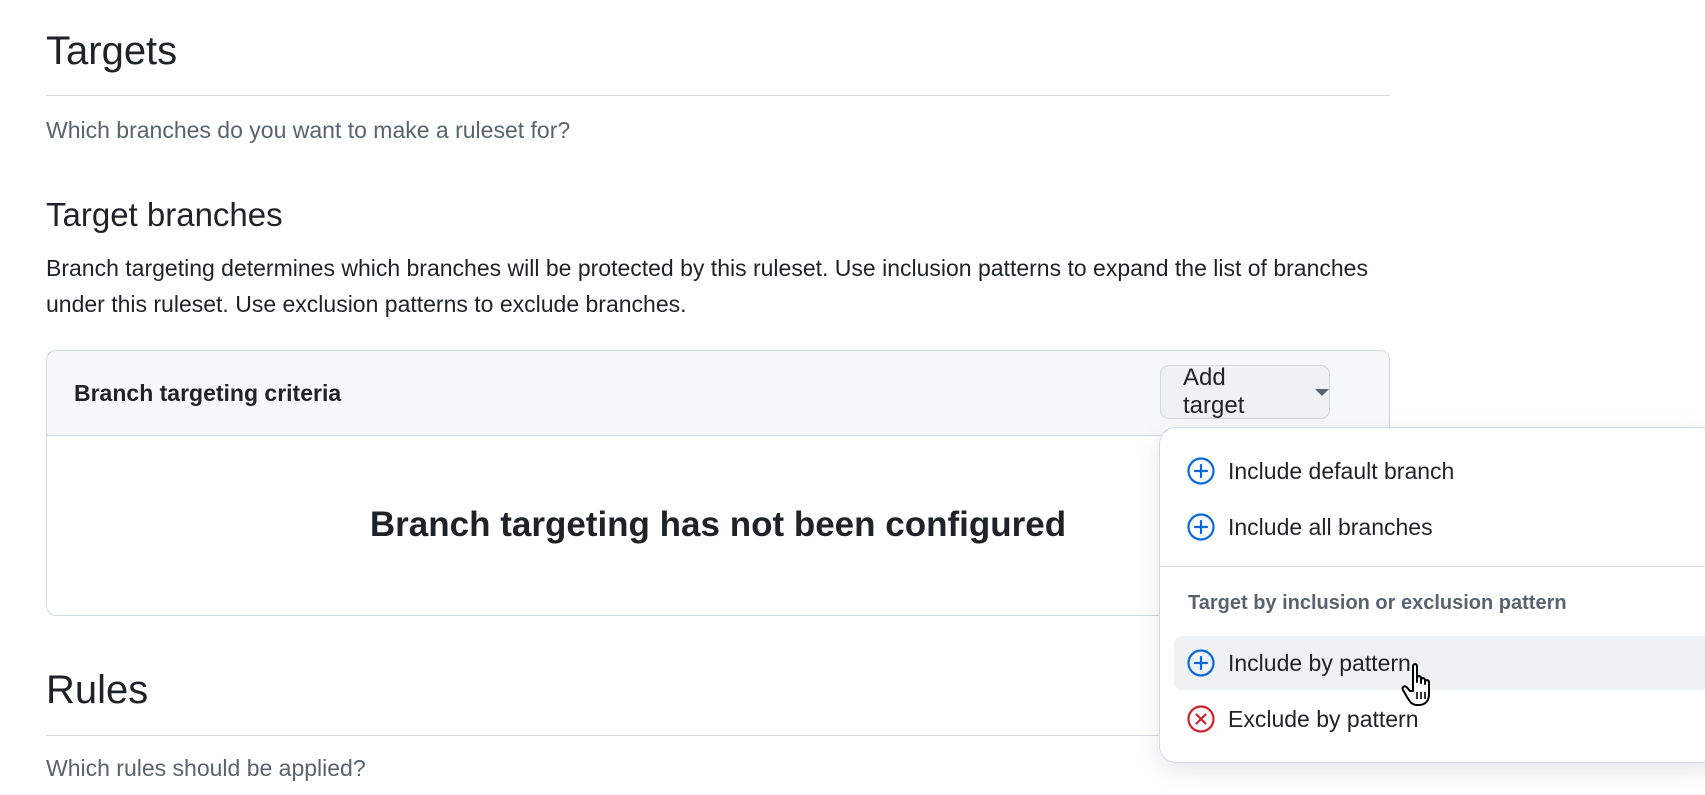 This screenshot has height=795, width=1705. I want to click on chevron-down-icon, so click(1322, 392).